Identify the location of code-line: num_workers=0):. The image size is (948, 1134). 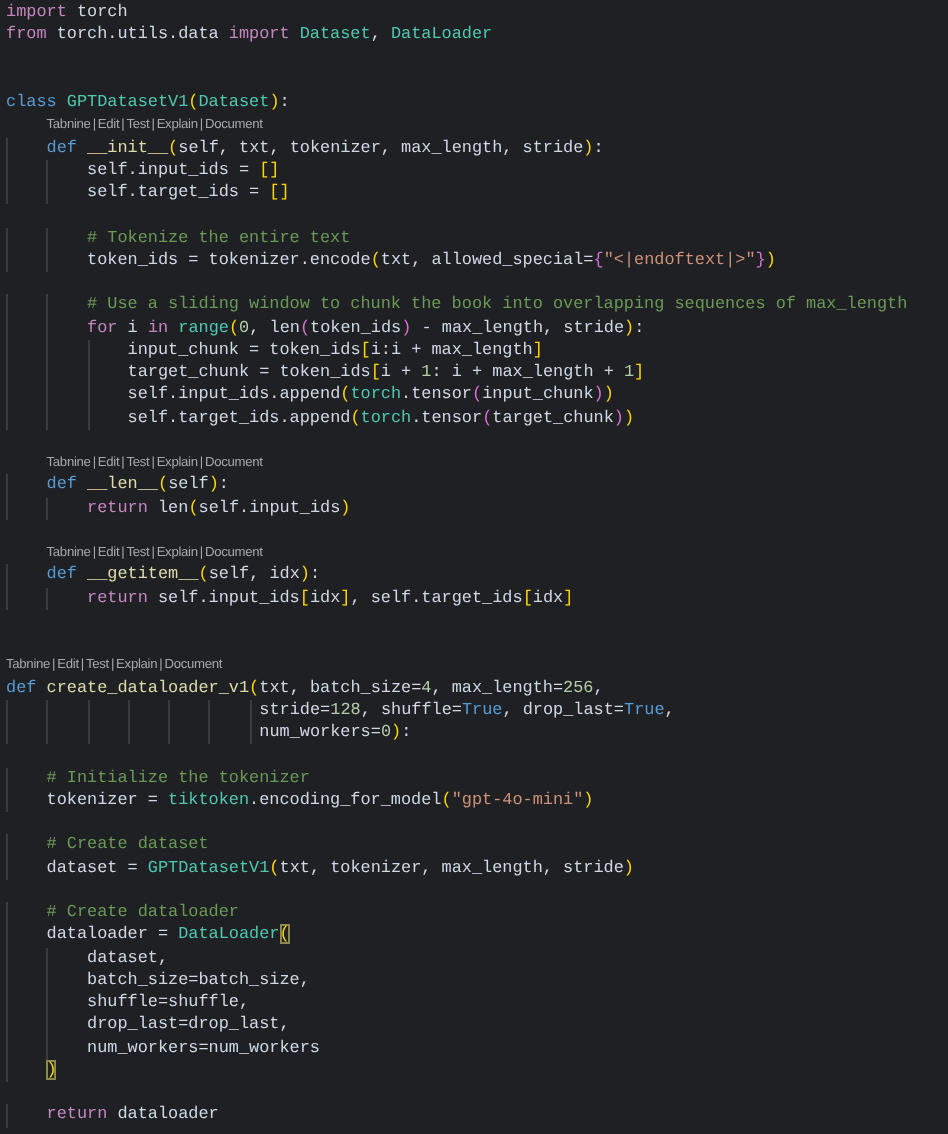
(335, 733).